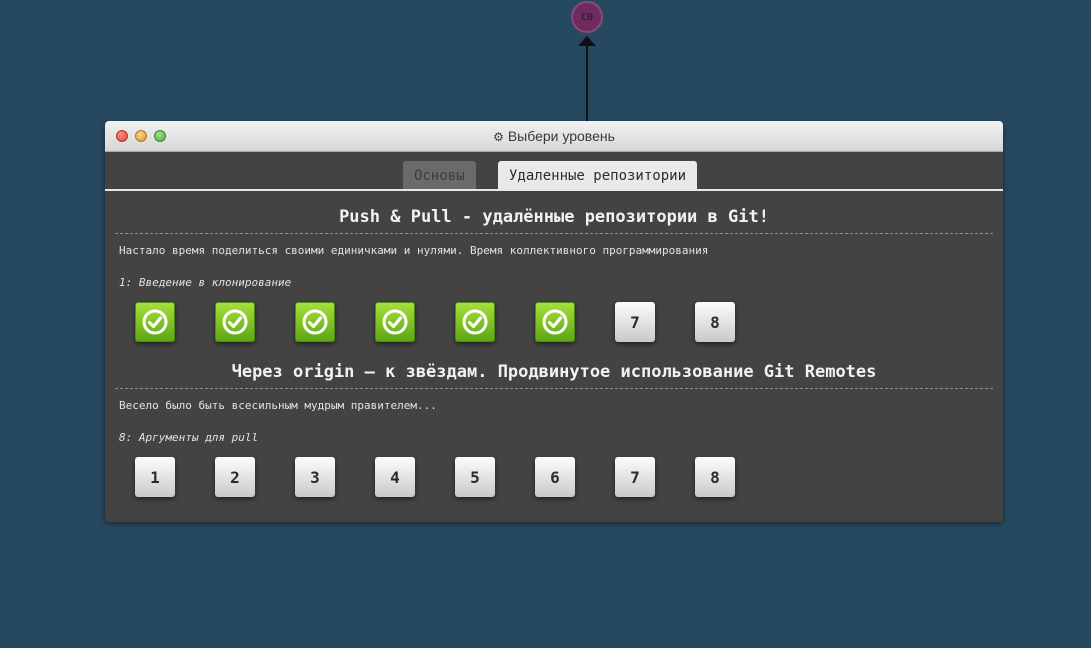  Describe the element at coordinates (205, 282) in the screenshot. I see `selected-level-name: 1: Введение в клонирование` at that location.